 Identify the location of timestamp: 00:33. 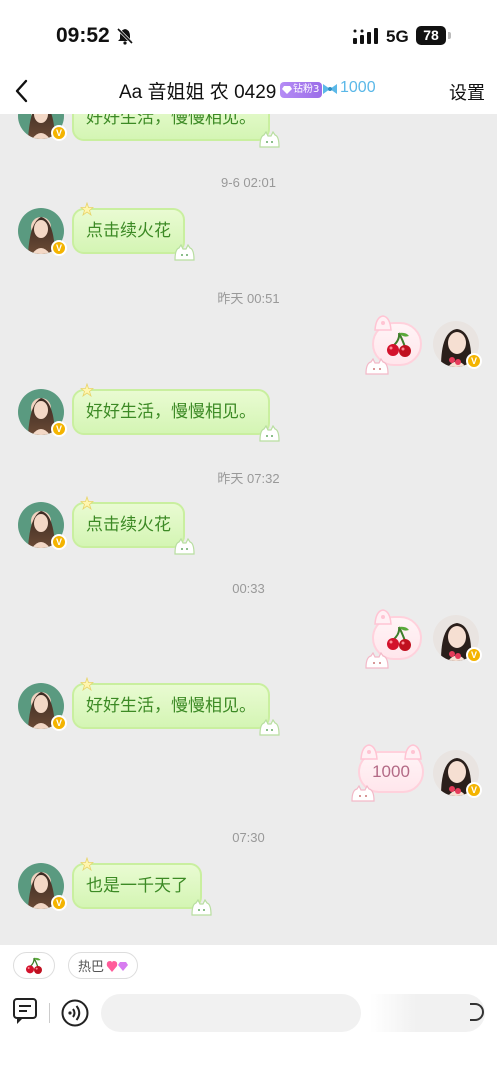
(248, 588).